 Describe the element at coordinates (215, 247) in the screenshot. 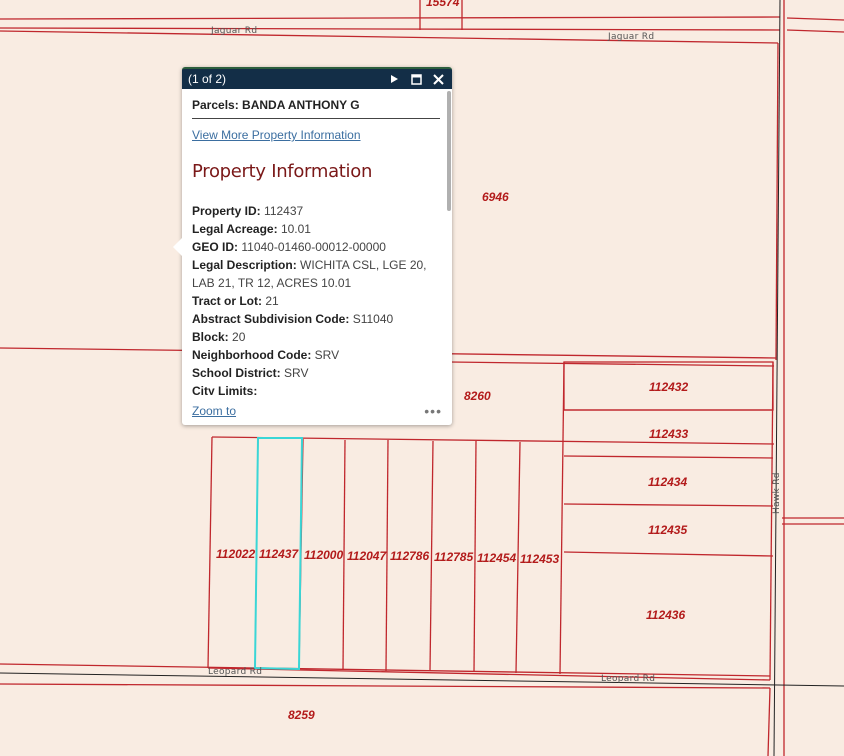

I see `attribute-key: GEO ID:` at that location.